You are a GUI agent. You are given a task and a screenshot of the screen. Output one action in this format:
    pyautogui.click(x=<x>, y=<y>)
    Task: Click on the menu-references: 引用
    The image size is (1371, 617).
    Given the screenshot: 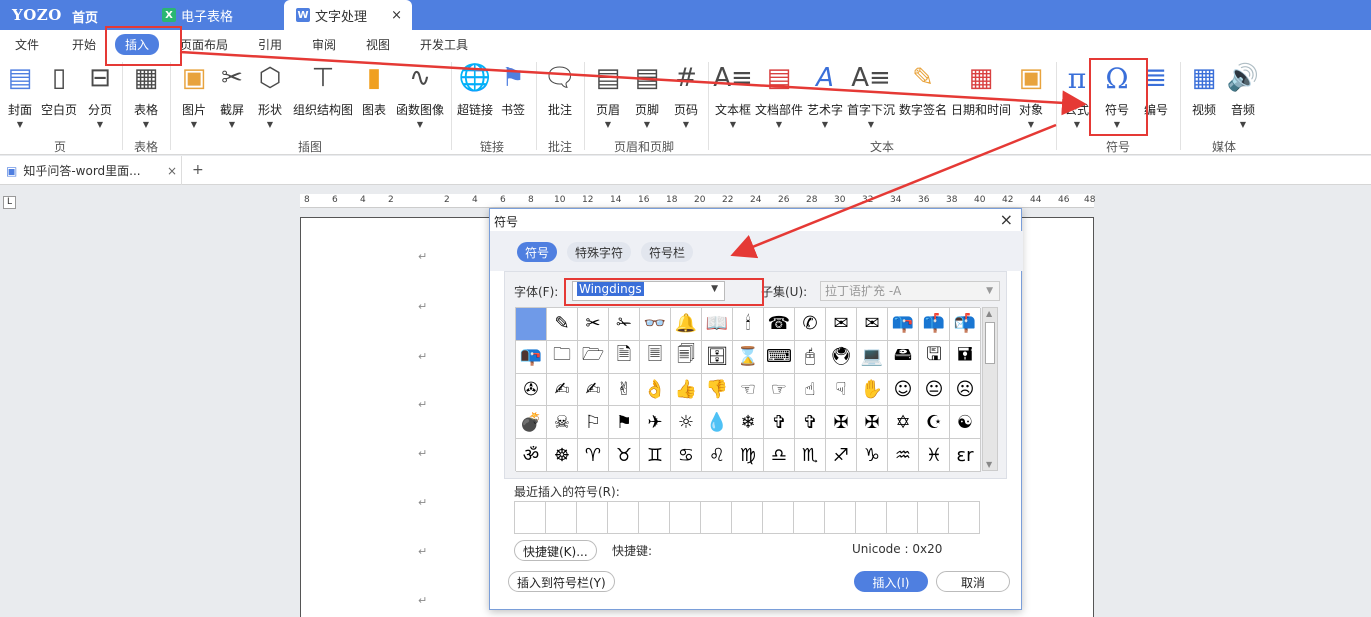 What is the action you would take?
    pyautogui.click(x=270, y=44)
    